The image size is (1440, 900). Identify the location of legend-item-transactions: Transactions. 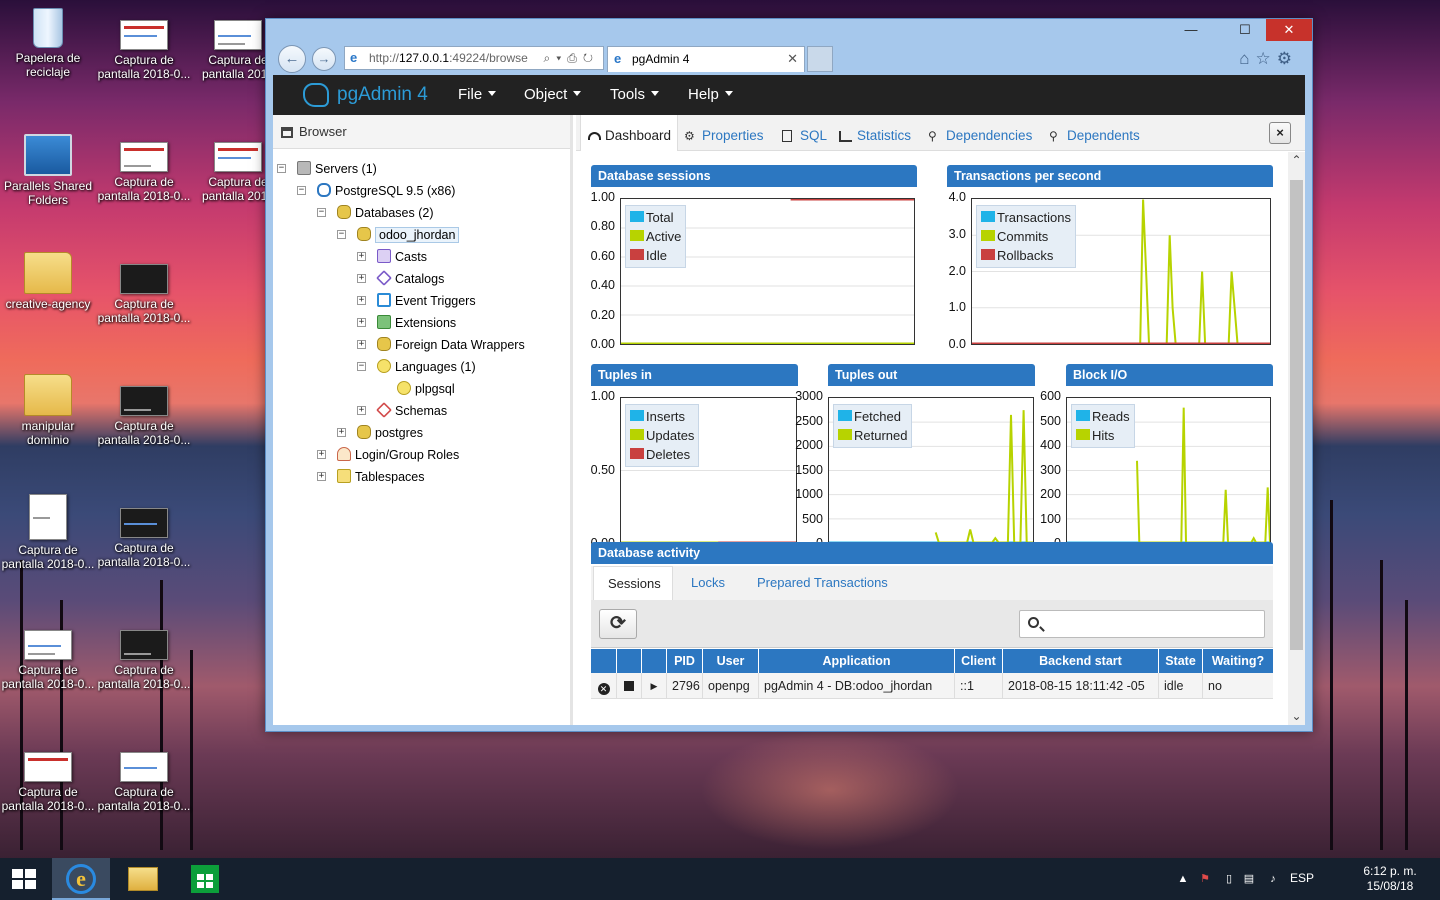
(1026, 217).